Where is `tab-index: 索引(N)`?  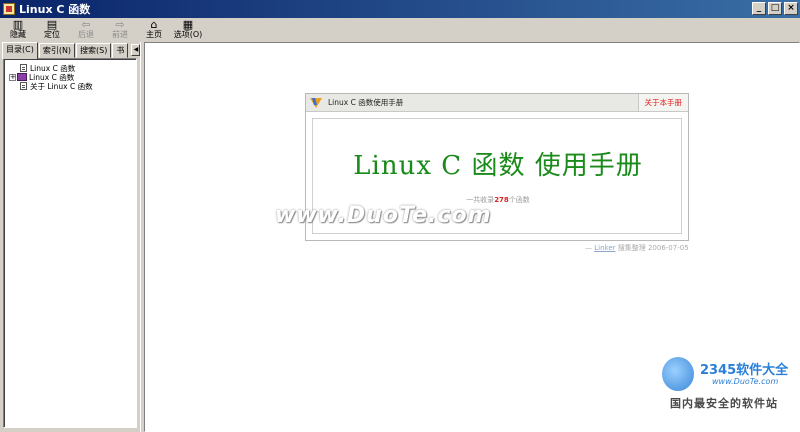 tab-index: 索引(N) is located at coordinates (57, 50).